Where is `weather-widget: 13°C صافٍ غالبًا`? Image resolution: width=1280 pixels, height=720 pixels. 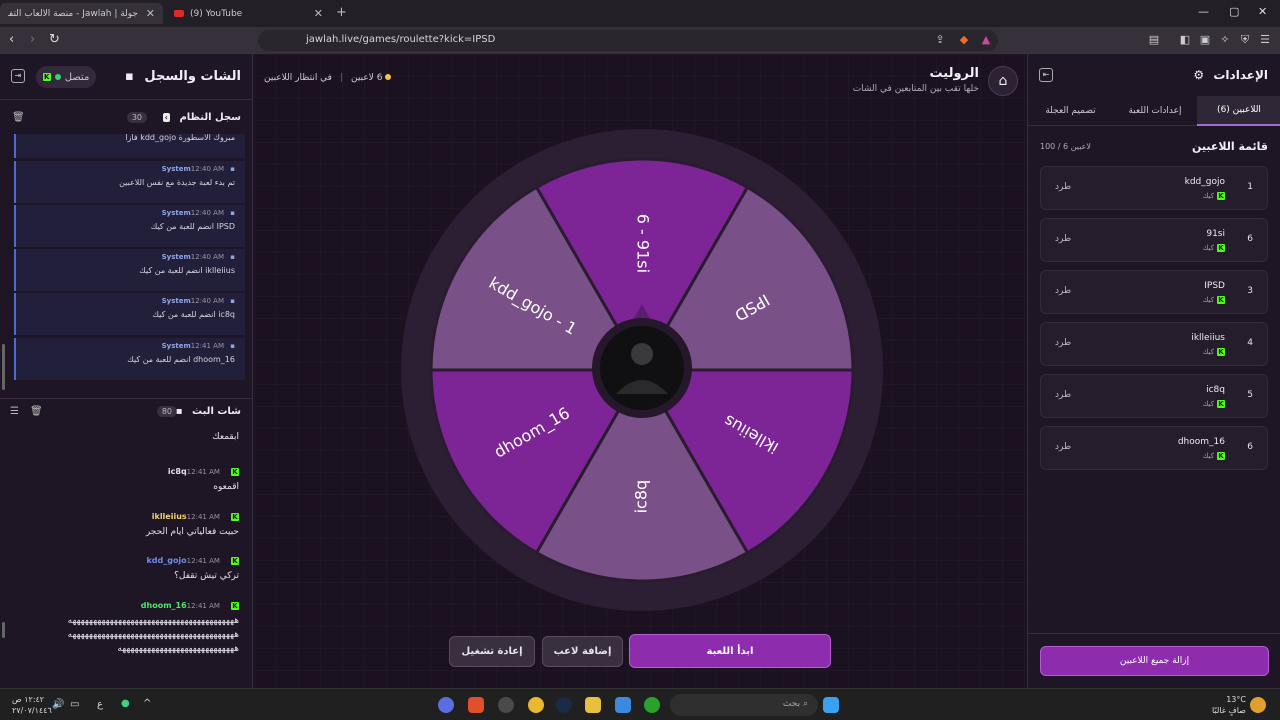 weather-widget: 13°C صافٍ غالبًا is located at coordinates (1229, 705).